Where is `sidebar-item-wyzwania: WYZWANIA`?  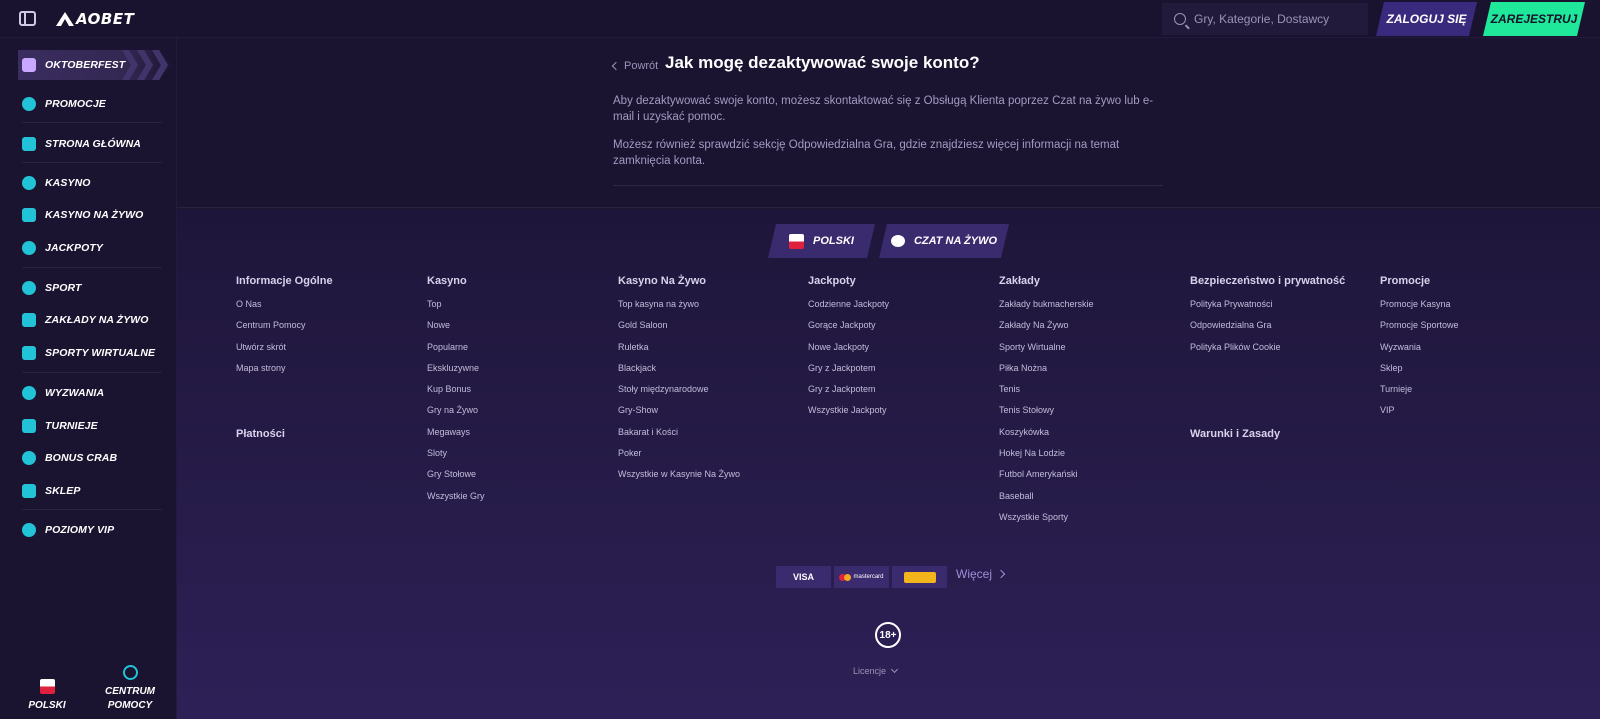
sidebar-item-wyzwania: WYZWANIA is located at coordinates (63, 393).